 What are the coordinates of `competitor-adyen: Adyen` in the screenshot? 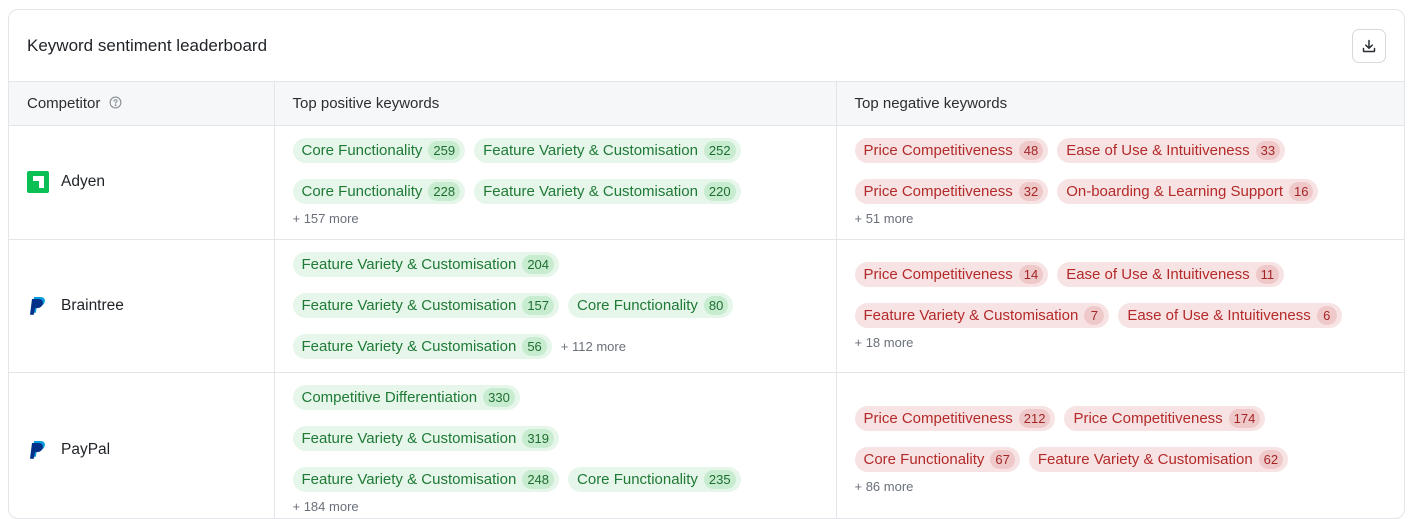 It's located at (141, 182).